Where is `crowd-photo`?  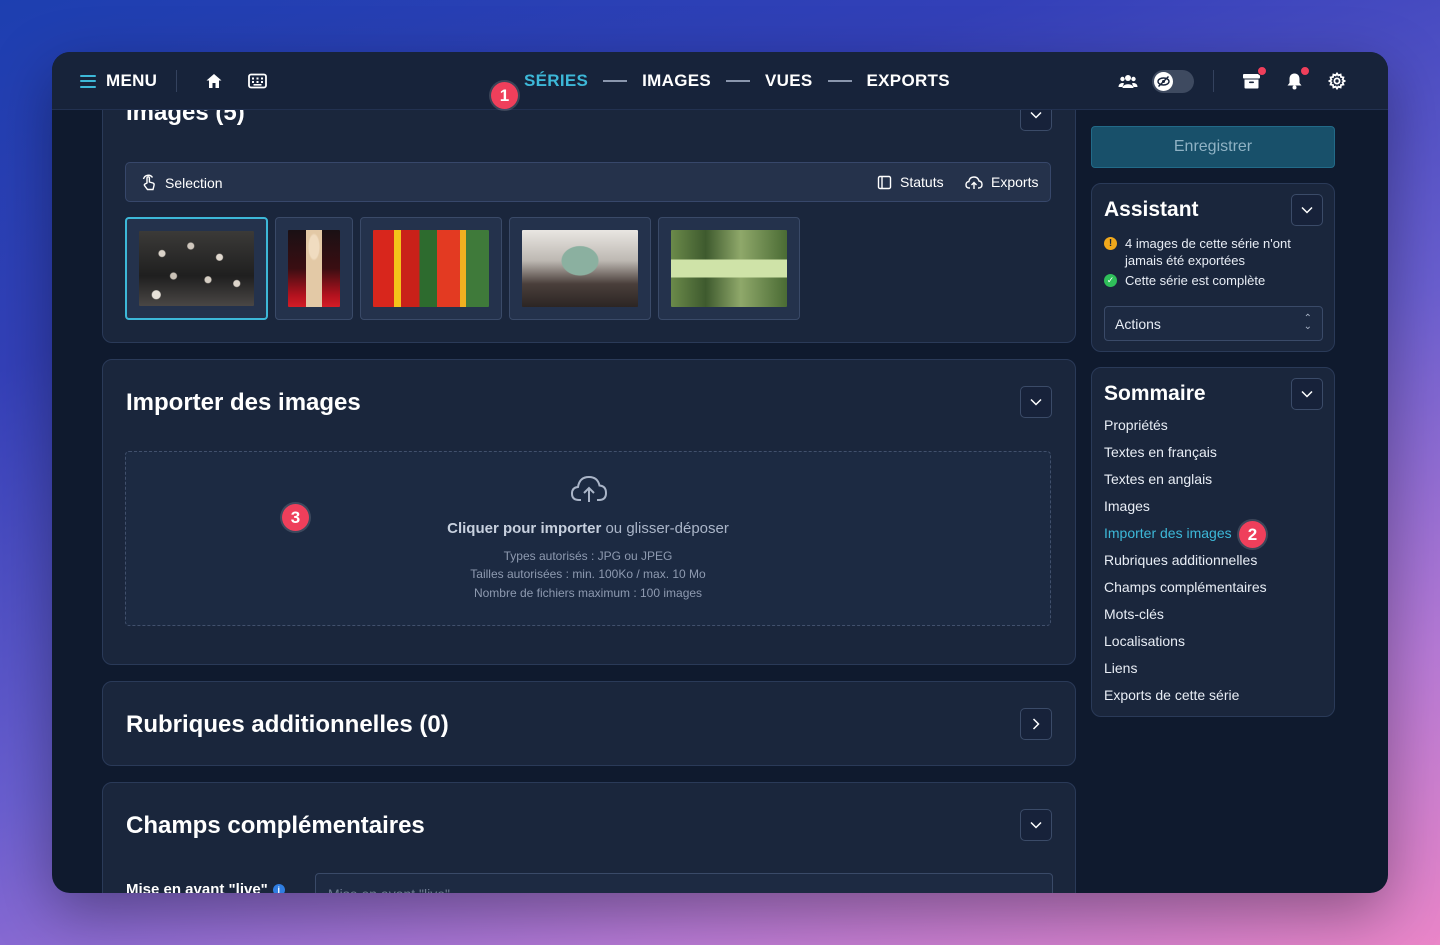
crowd-photo is located at coordinates (196, 268).